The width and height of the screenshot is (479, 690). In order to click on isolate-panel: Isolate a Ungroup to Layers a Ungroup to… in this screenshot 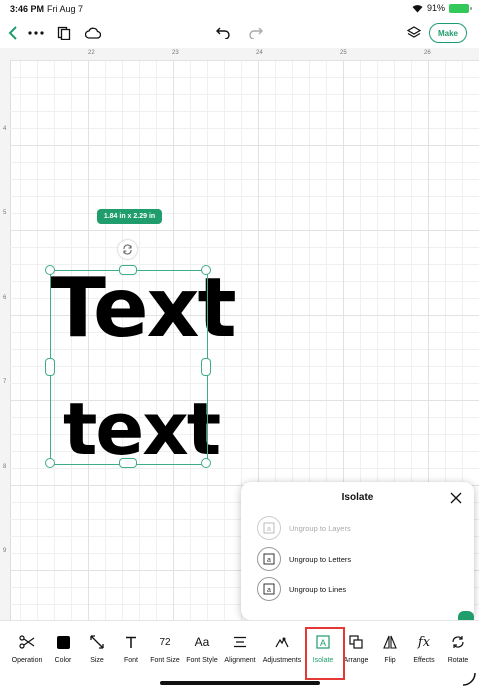, I will do `click(357, 551)`.